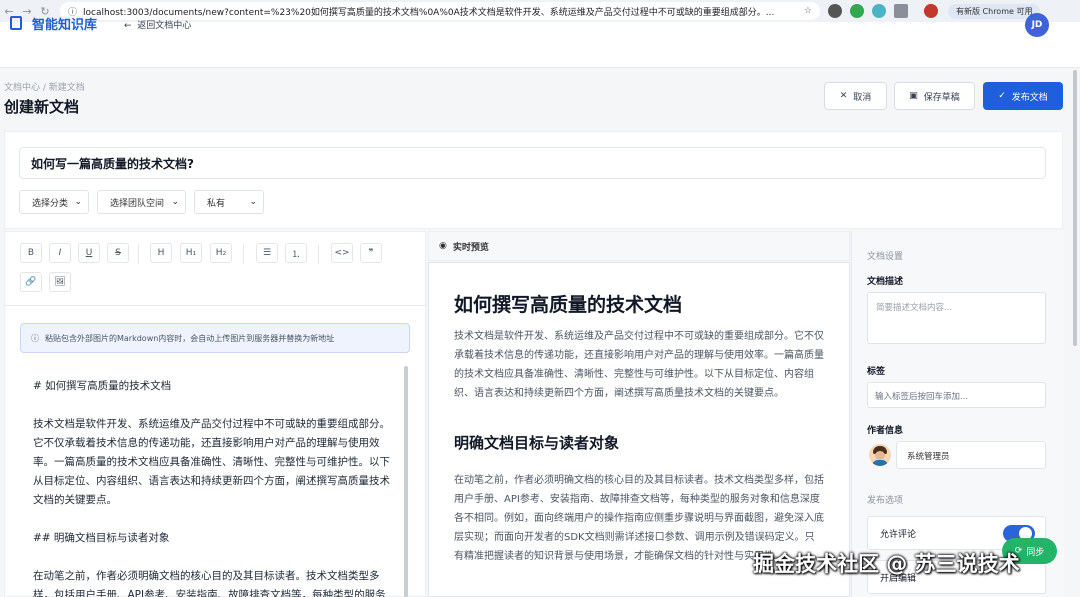  I want to click on editor-scrollbar, so click(406, 481).